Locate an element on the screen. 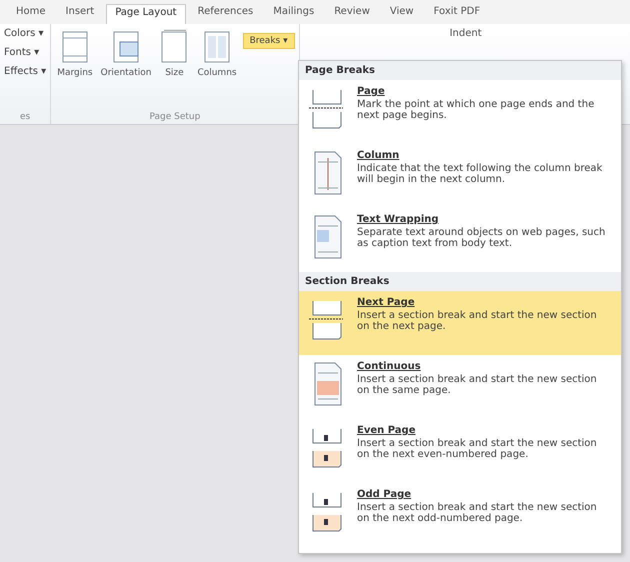  ribbon-tab: Foxit PDF is located at coordinates (457, 14).